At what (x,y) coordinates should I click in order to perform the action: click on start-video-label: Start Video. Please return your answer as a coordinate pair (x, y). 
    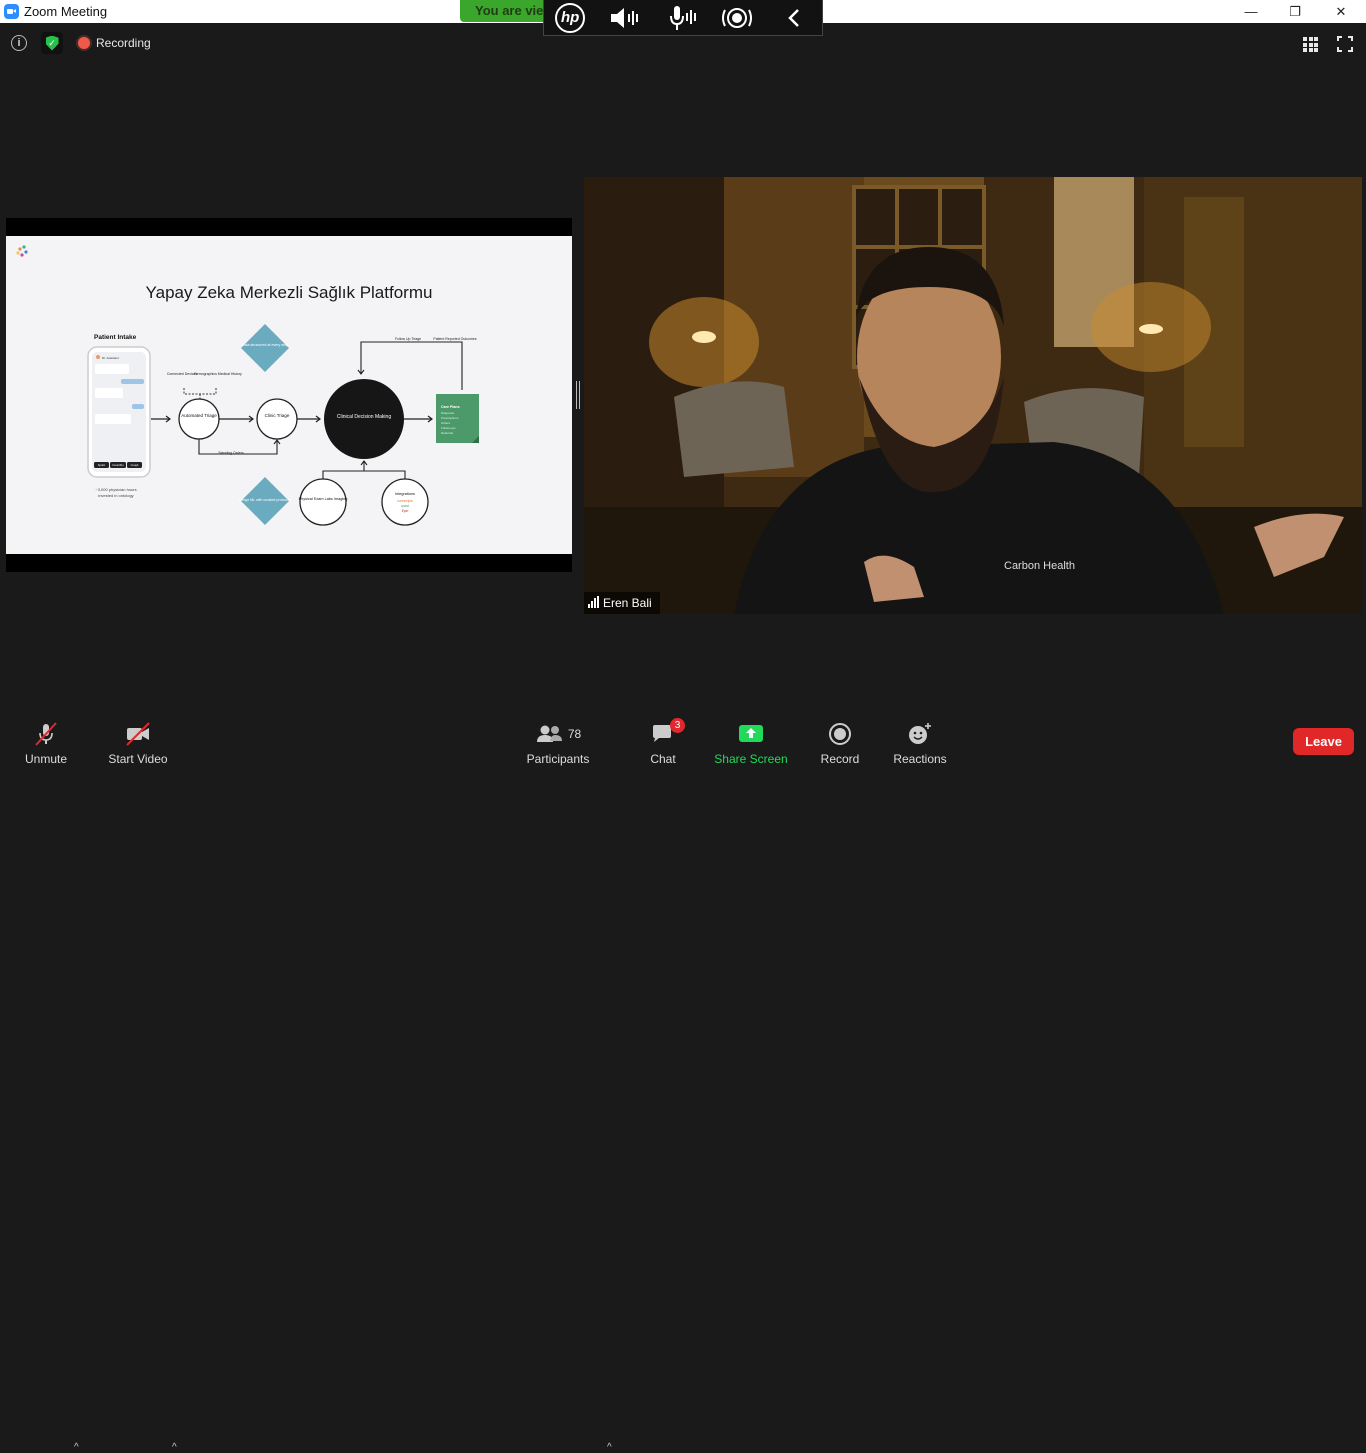
    Looking at the image, I should click on (138, 759).